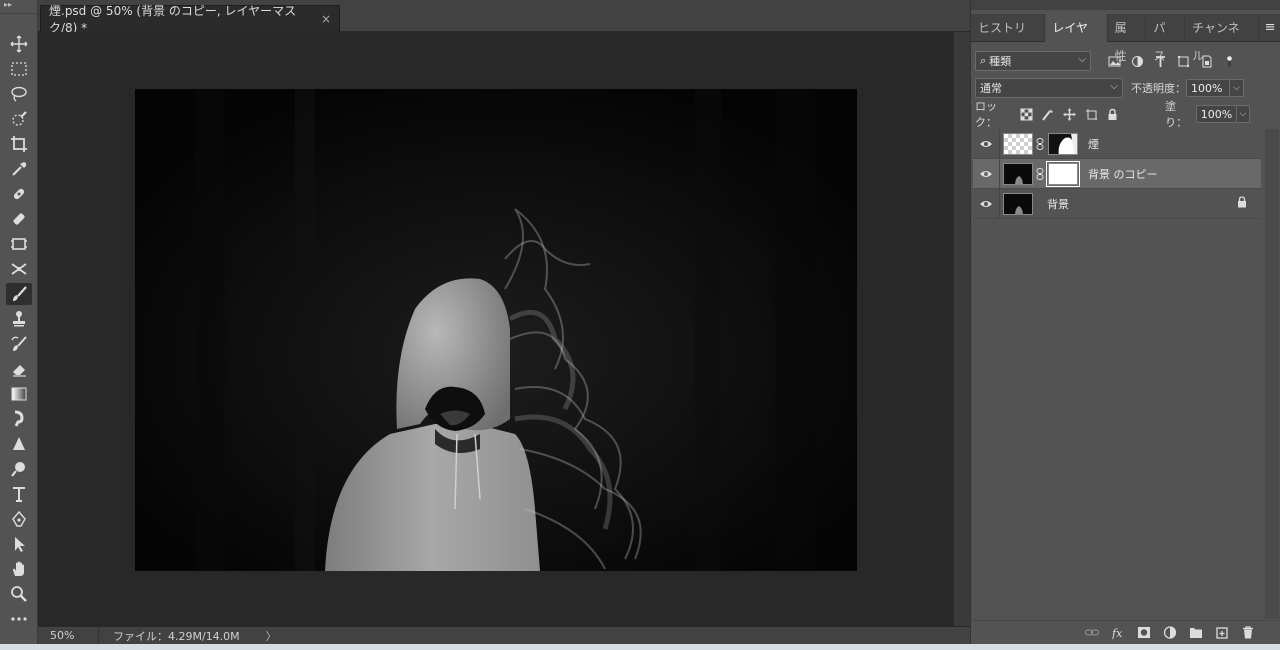  I want to click on fill-dropdown-icon: ⌵, so click(1243, 114).